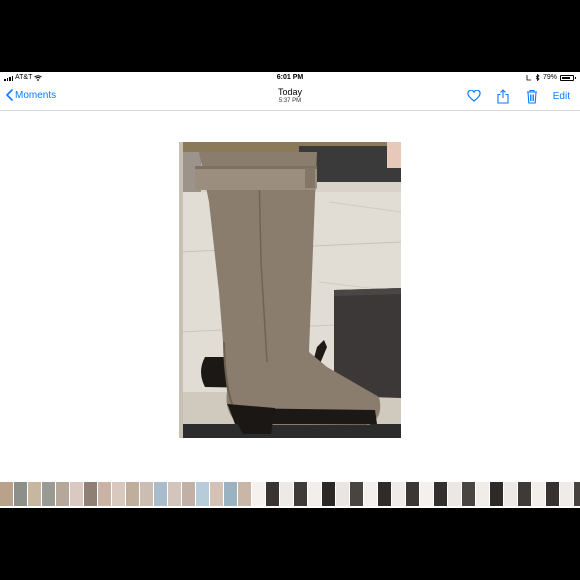 Image resolution: width=580 pixels, height=580 pixels. I want to click on battery-level, so click(566, 77).